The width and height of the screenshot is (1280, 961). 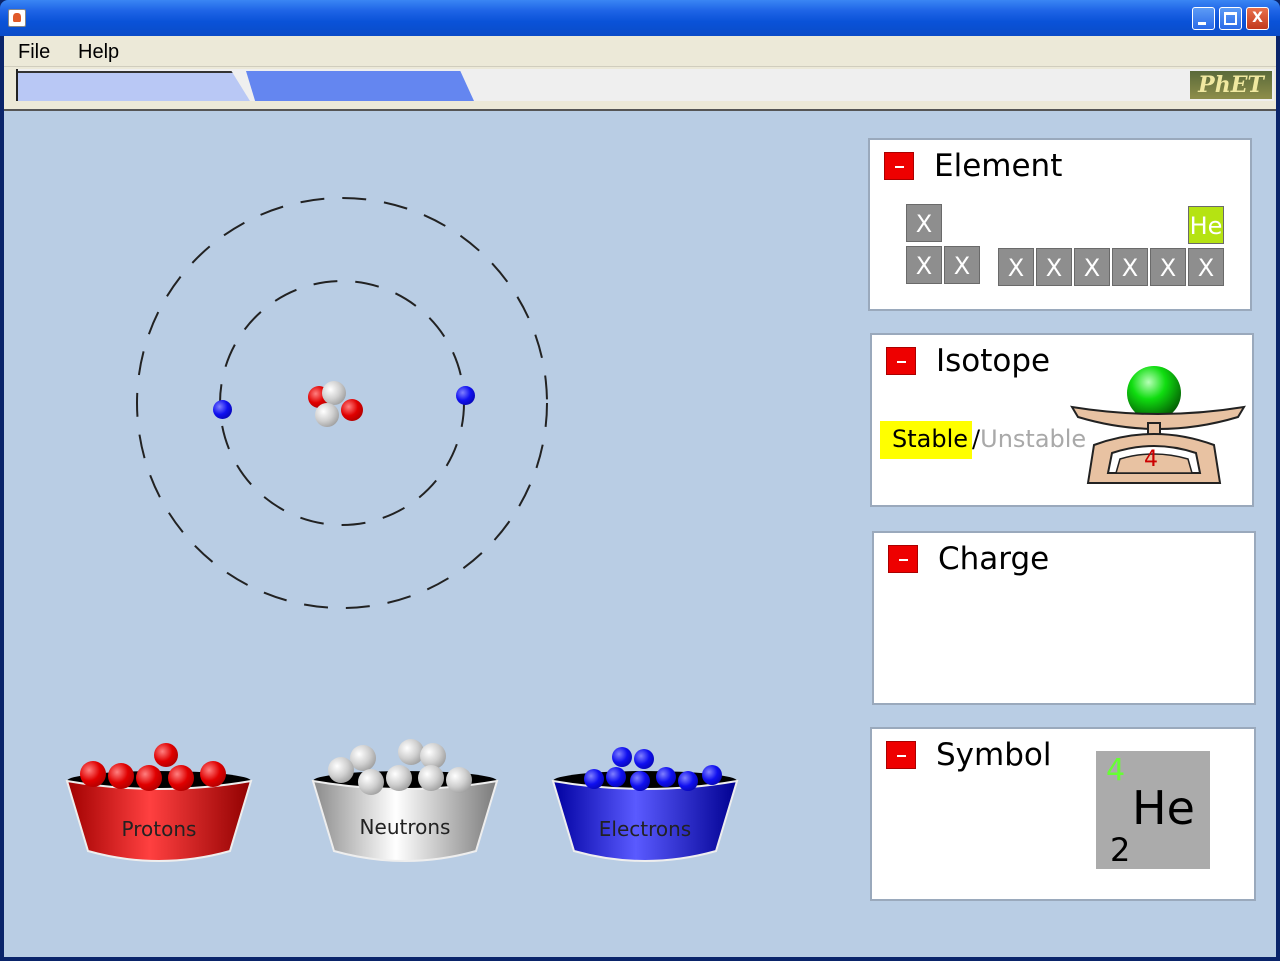 What do you see at coordinates (1206, 225) in the screenshot?
I see `periodic-cell-helium: He` at bounding box center [1206, 225].